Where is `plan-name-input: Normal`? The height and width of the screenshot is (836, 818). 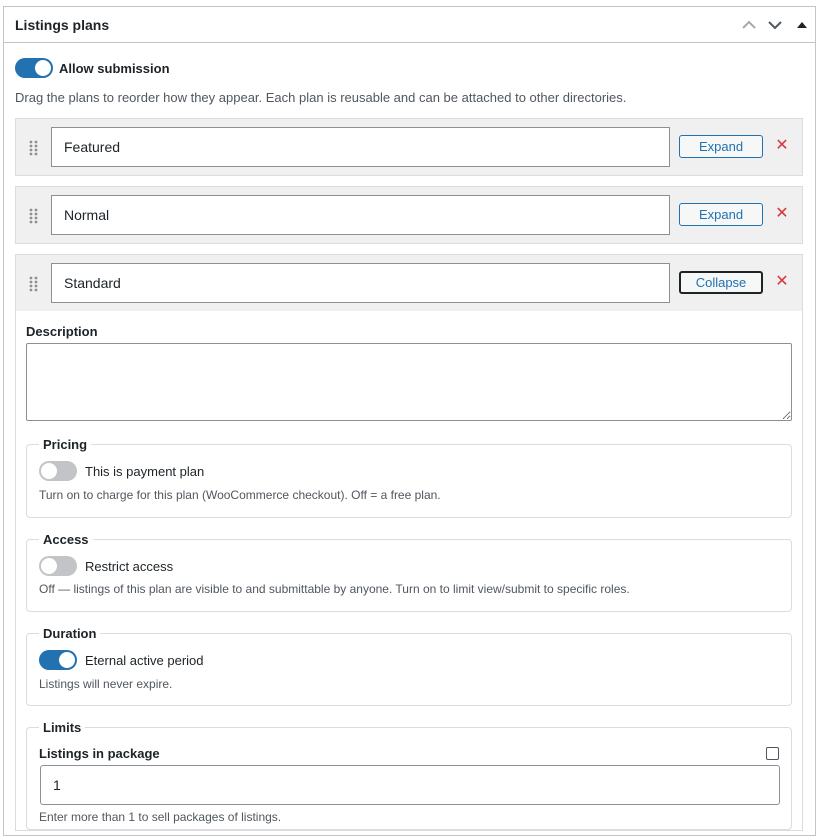
plan-name-input: Normal is located at coordinates (360, 215).